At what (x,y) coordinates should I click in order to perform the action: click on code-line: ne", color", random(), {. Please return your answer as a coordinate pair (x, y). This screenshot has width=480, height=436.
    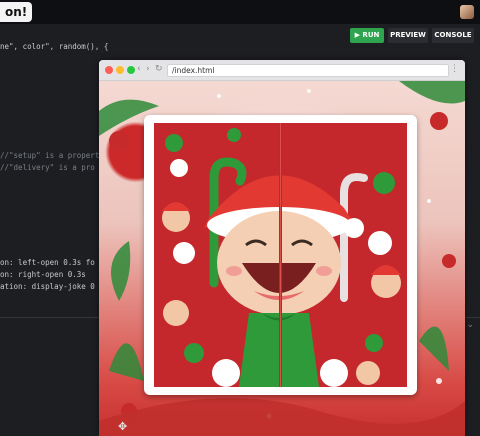
    Looking at the image, I should click on (54, 46).